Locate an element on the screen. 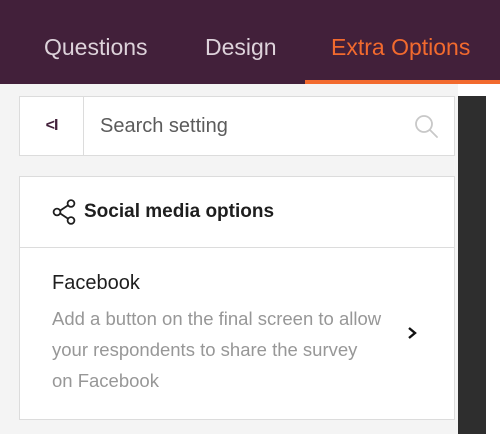 This screenshot has width=500, height=434. section-header: Social media options is located at coordinates (237, 212).